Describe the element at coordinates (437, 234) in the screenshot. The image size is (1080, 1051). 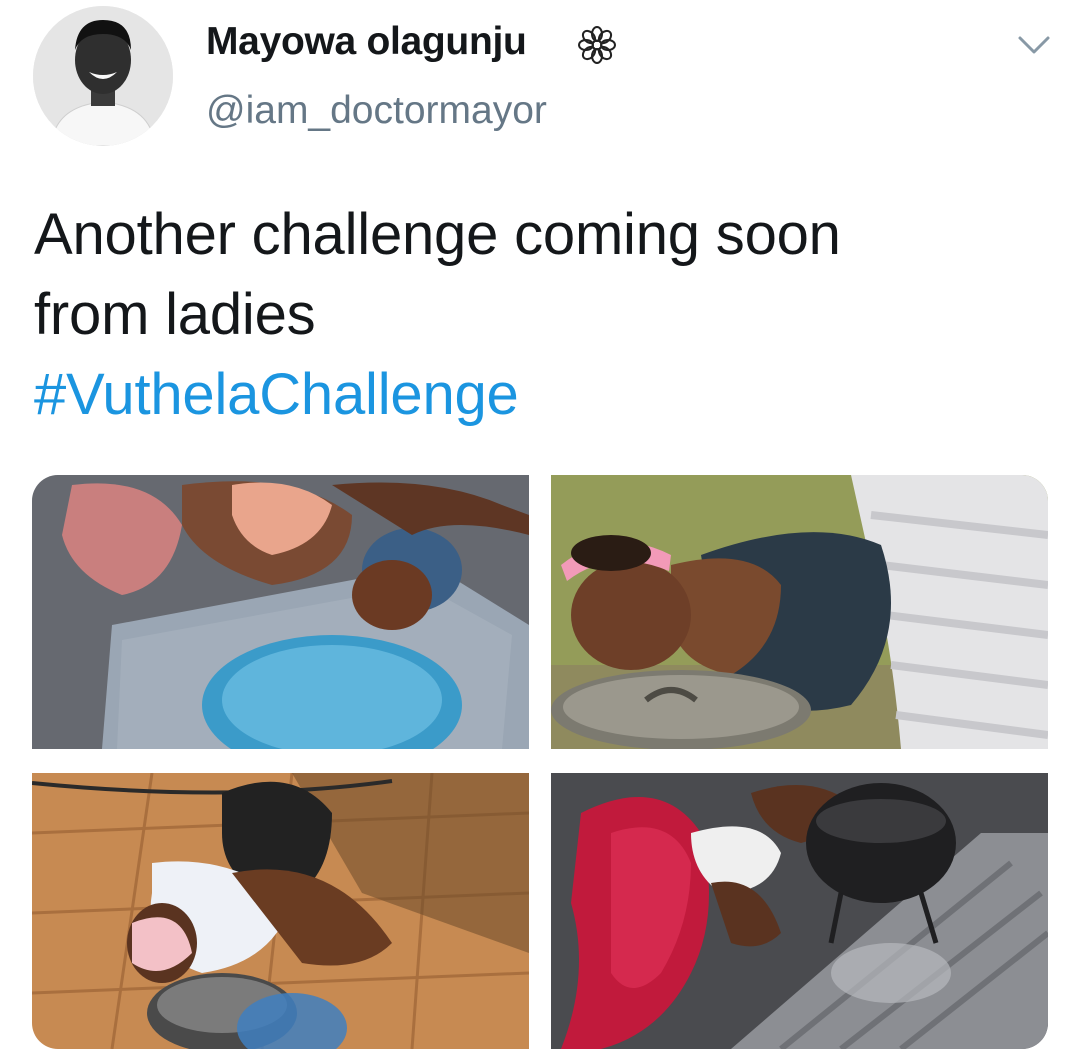
I see `tweet-text-line: Another challenge coming soon` at that location.